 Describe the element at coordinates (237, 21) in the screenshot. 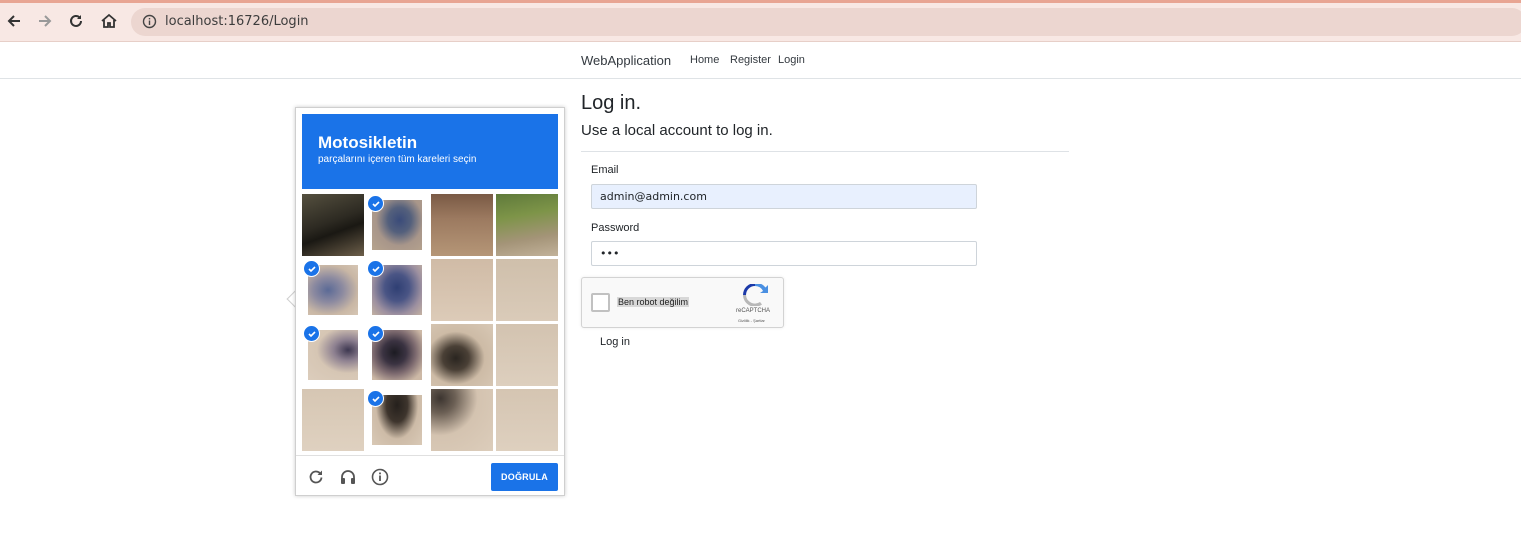

I see `url-text: localhost:16726/Login` at that location.